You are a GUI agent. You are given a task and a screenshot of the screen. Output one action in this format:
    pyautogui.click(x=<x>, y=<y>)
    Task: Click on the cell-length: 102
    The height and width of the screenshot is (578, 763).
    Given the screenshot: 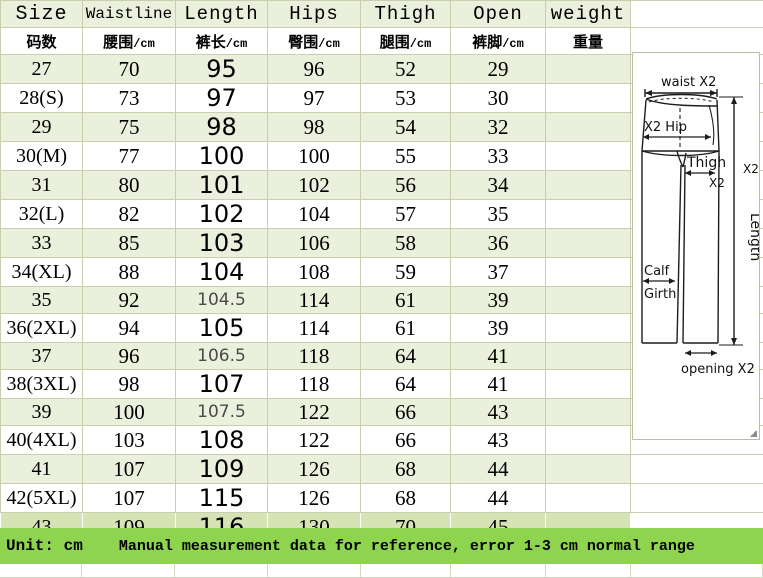 What is the action you would take?
    pyautogui.click(x=222, y=214)
    